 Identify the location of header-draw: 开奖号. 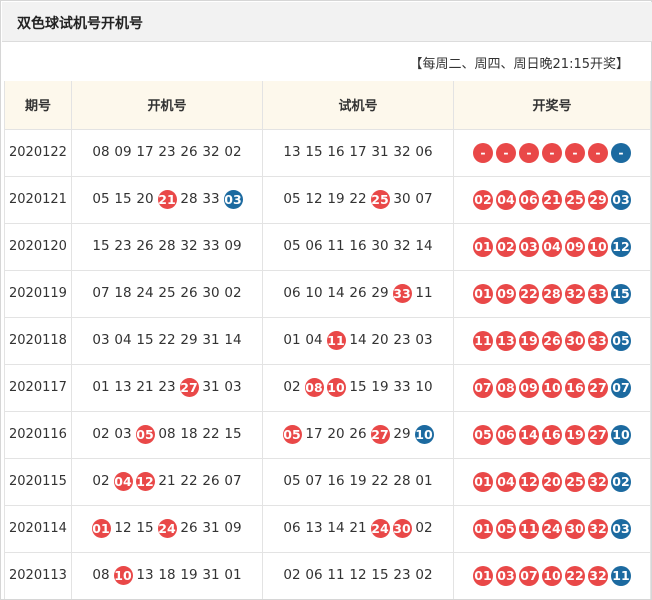
(552, 105).